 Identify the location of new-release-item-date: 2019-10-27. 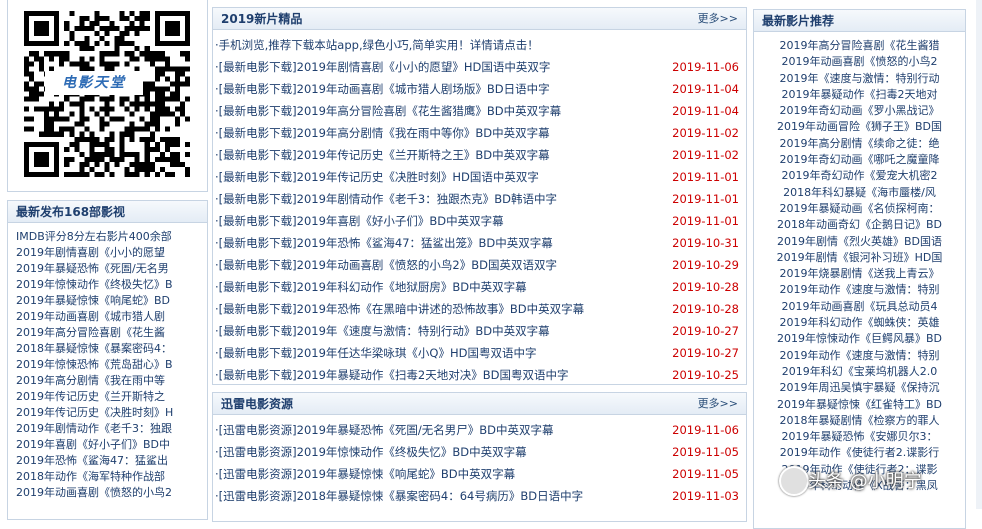
(705, 353).